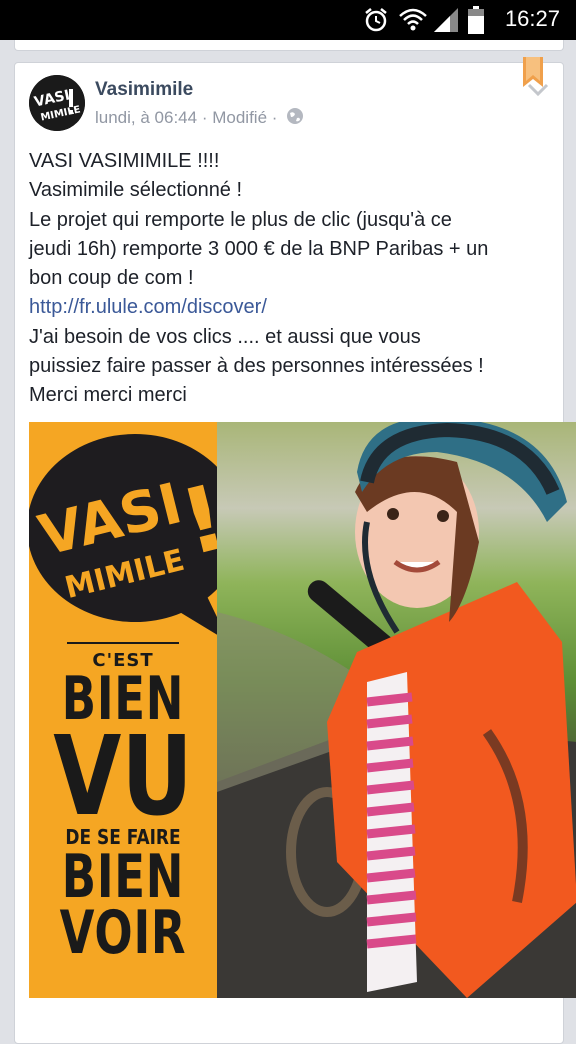 The height and width of the screenshot is (1044, 576). I want to click on post-timestamp: lundi, à 06:44, so click(146, 117).